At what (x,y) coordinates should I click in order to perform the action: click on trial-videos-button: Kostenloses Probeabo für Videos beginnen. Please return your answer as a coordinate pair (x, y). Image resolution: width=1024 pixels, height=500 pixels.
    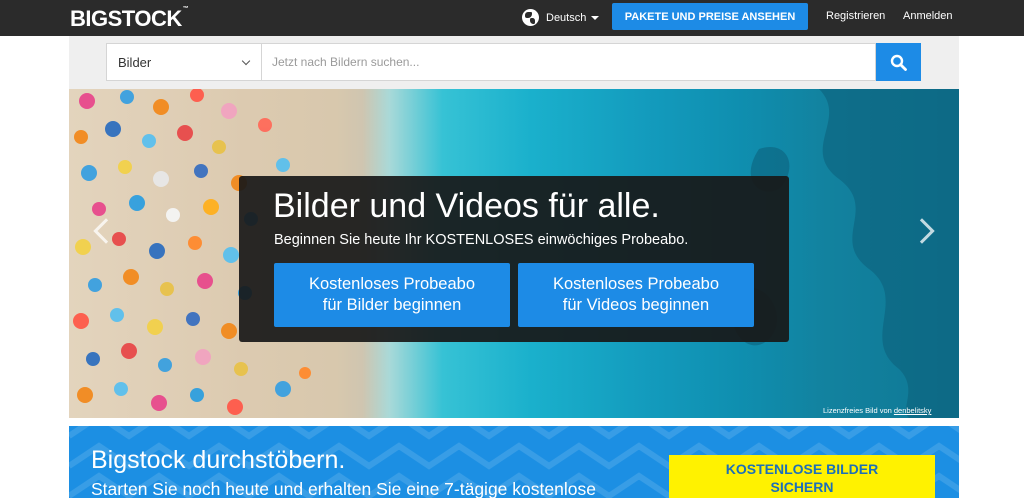
    Looking at the image, I should click on (636, 295).